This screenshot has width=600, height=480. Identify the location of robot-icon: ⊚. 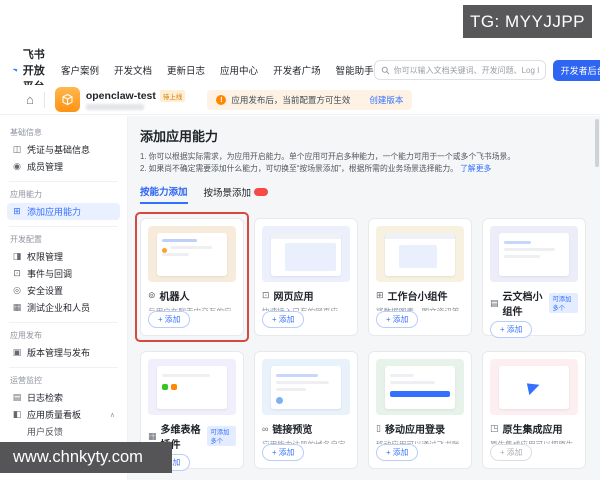
(152, 295).